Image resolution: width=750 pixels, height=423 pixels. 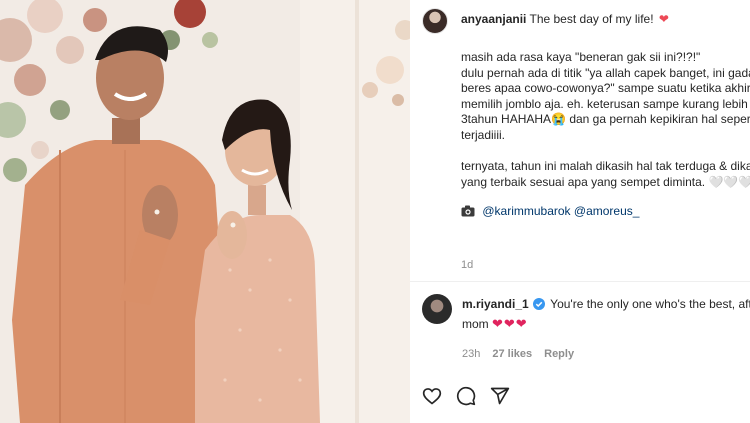 I want to click on heart-emoji: ❤, so click(x=663, y=19).